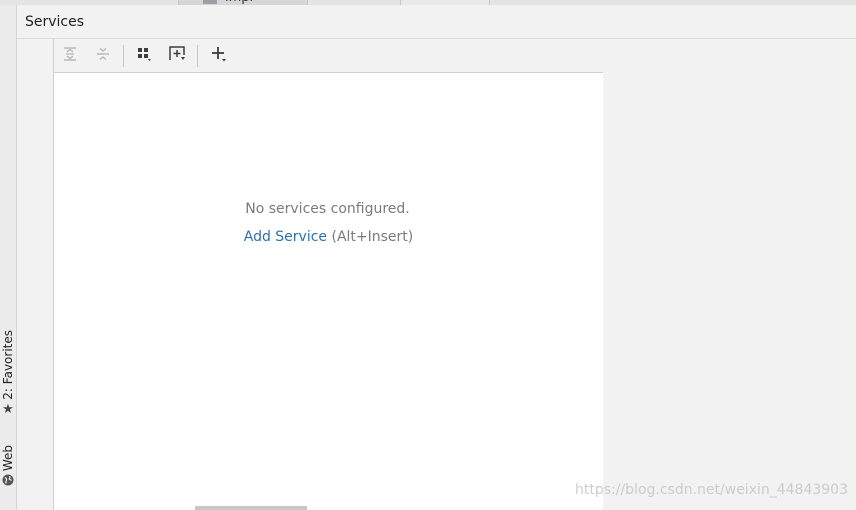 This screenshot has height=510, width=856. I want to click on group-by-icon, so click(145, 56).